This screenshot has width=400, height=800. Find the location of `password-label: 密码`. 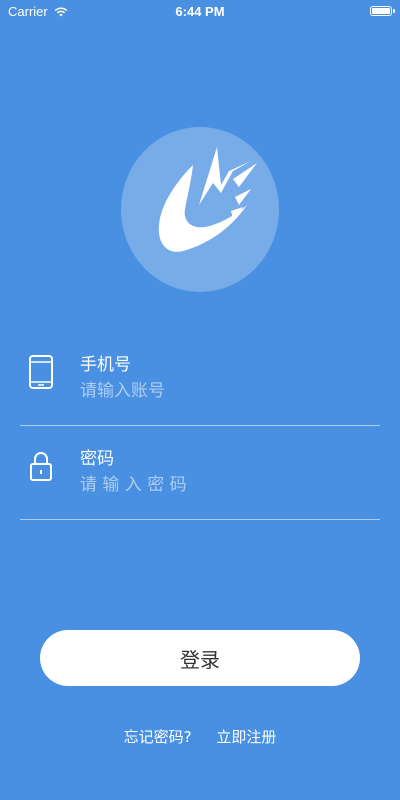

password-label: 密码 is located at coordinates (97, 459).